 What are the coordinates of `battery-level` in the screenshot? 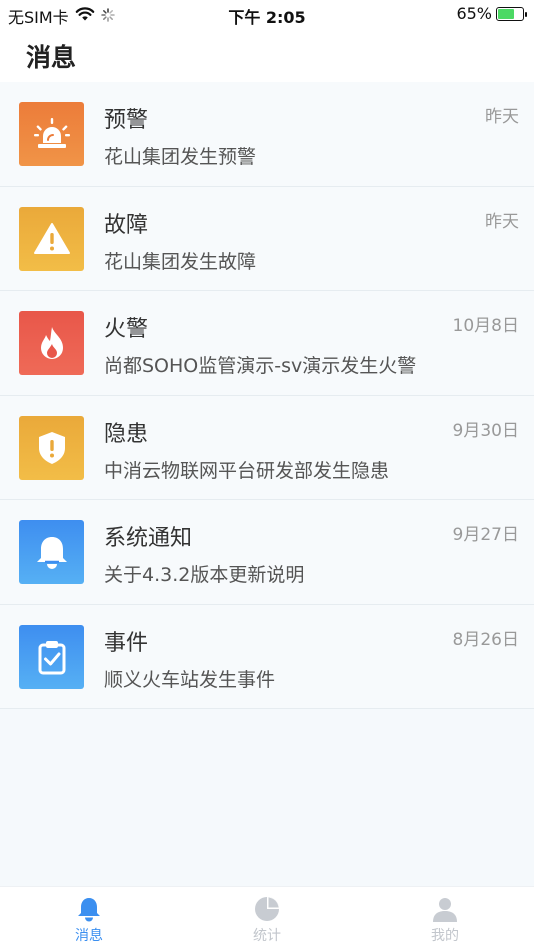 It's located at (506, 13).